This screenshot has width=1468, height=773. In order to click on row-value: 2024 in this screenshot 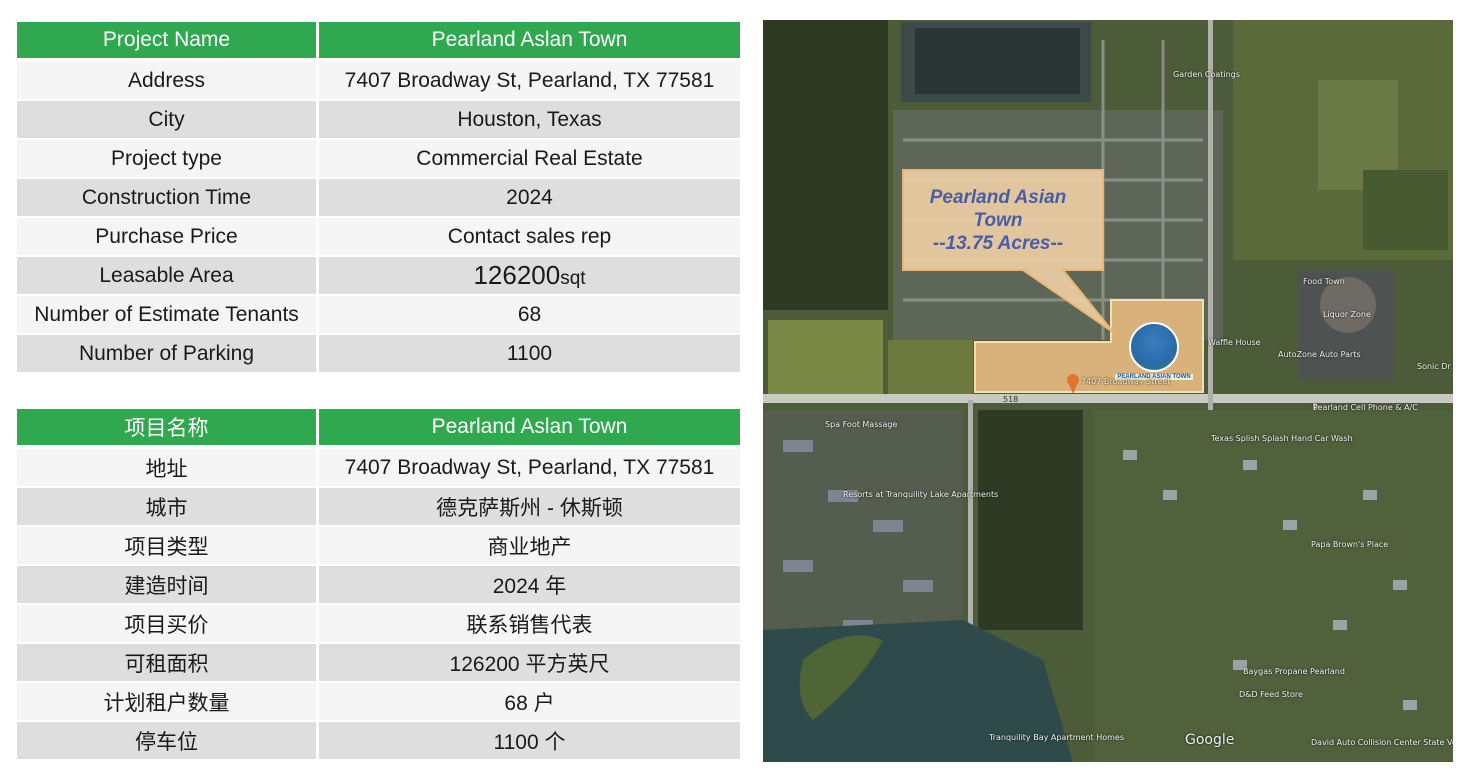, I will do `click(528, 198)`.